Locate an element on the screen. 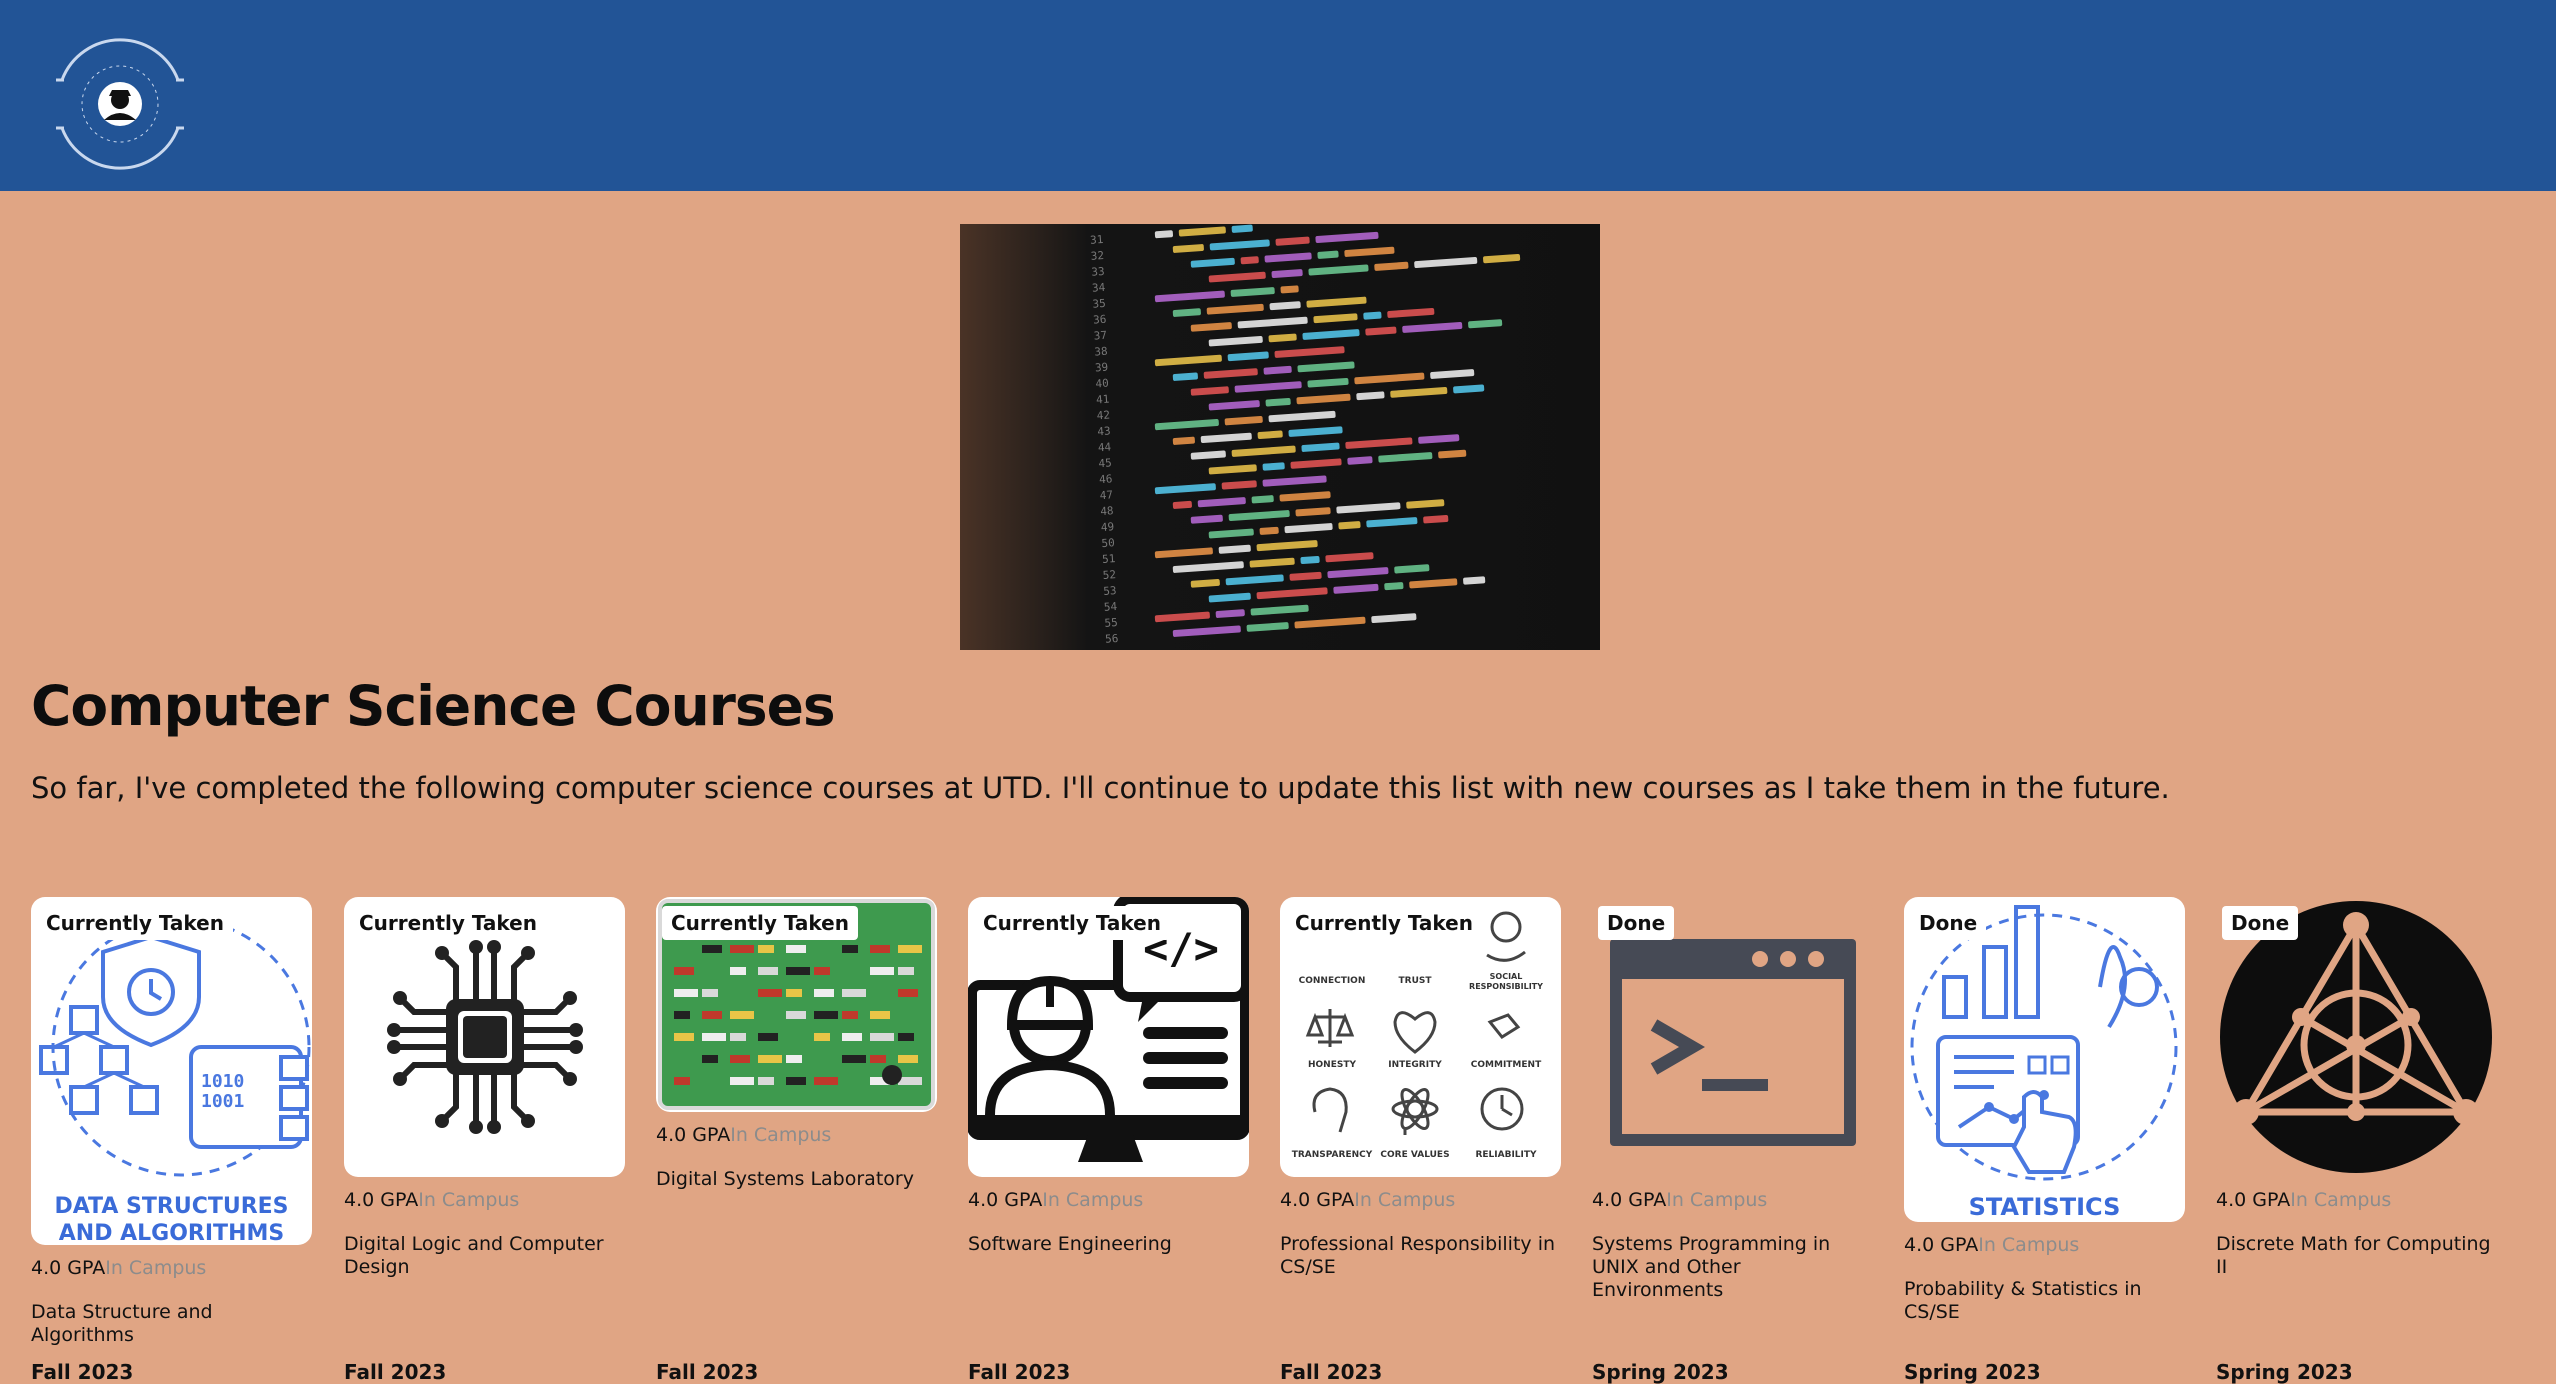 This screenshot has width=2556, height=1384. logo is located at coordinates (120, 104).